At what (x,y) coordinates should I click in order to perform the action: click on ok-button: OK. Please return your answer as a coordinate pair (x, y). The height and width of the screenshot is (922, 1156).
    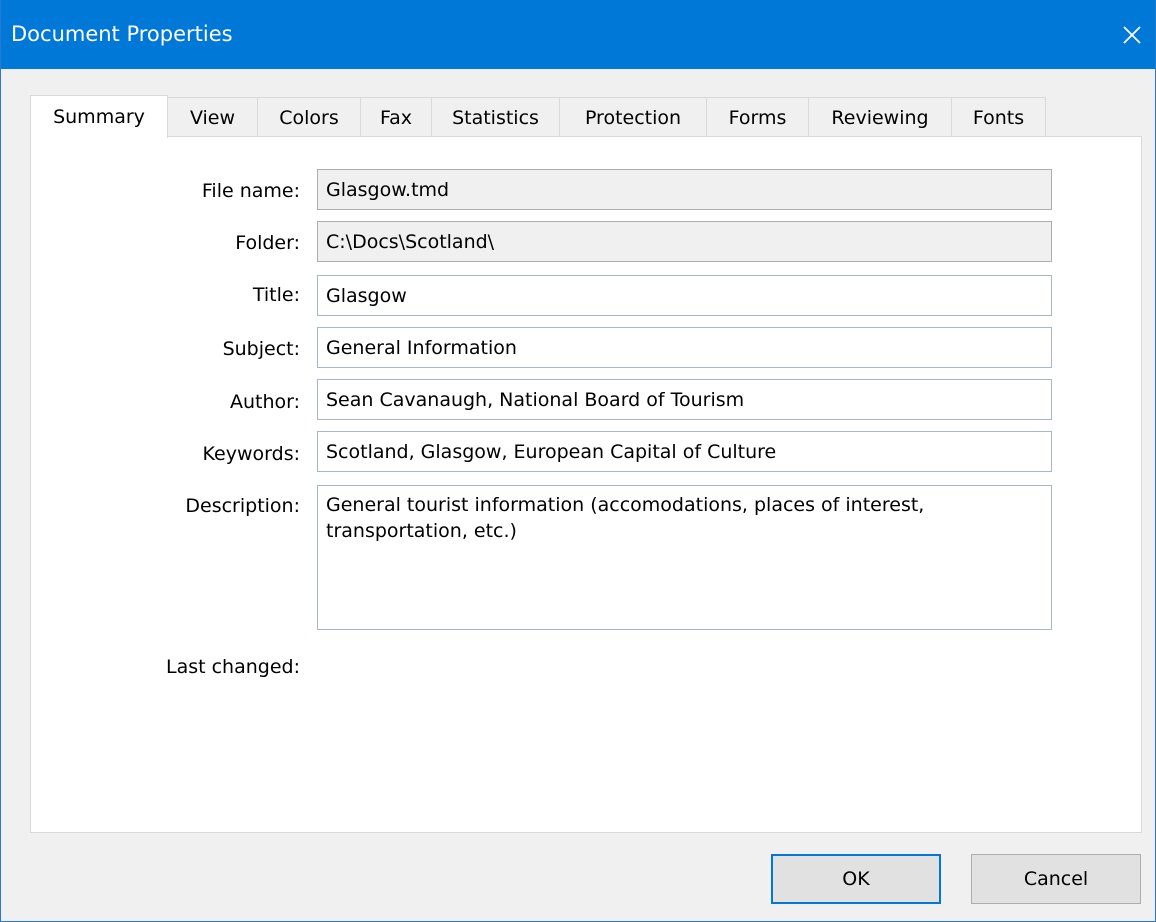
    Looking at the image, I should click on (856, 879).